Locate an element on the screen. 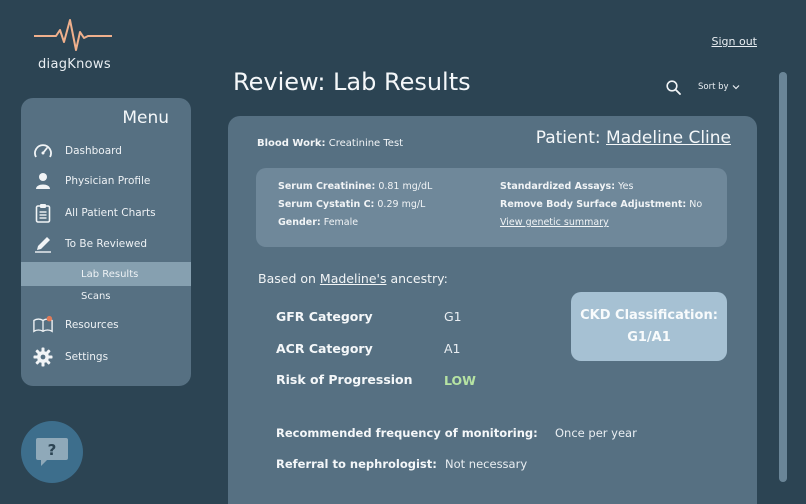 The width and height of the screenshot is (806, 504). ancestry-suffix: ancestry: is located at coordinates (419, 278).